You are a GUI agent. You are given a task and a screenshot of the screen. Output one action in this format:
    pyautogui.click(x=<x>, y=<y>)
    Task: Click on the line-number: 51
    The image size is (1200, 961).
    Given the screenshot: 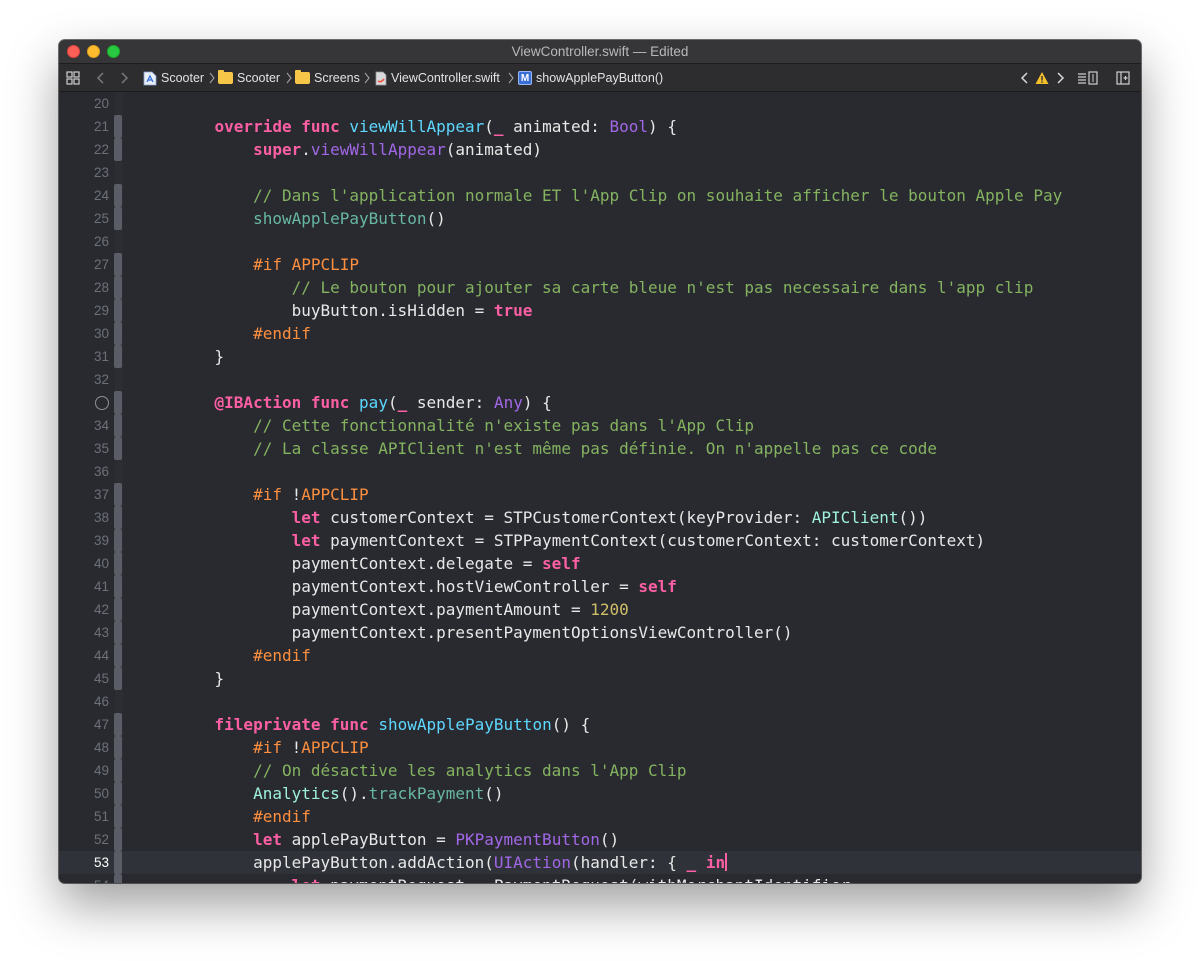 What is the action you would take?
    pyautogui.click(x=101, y=816)
    